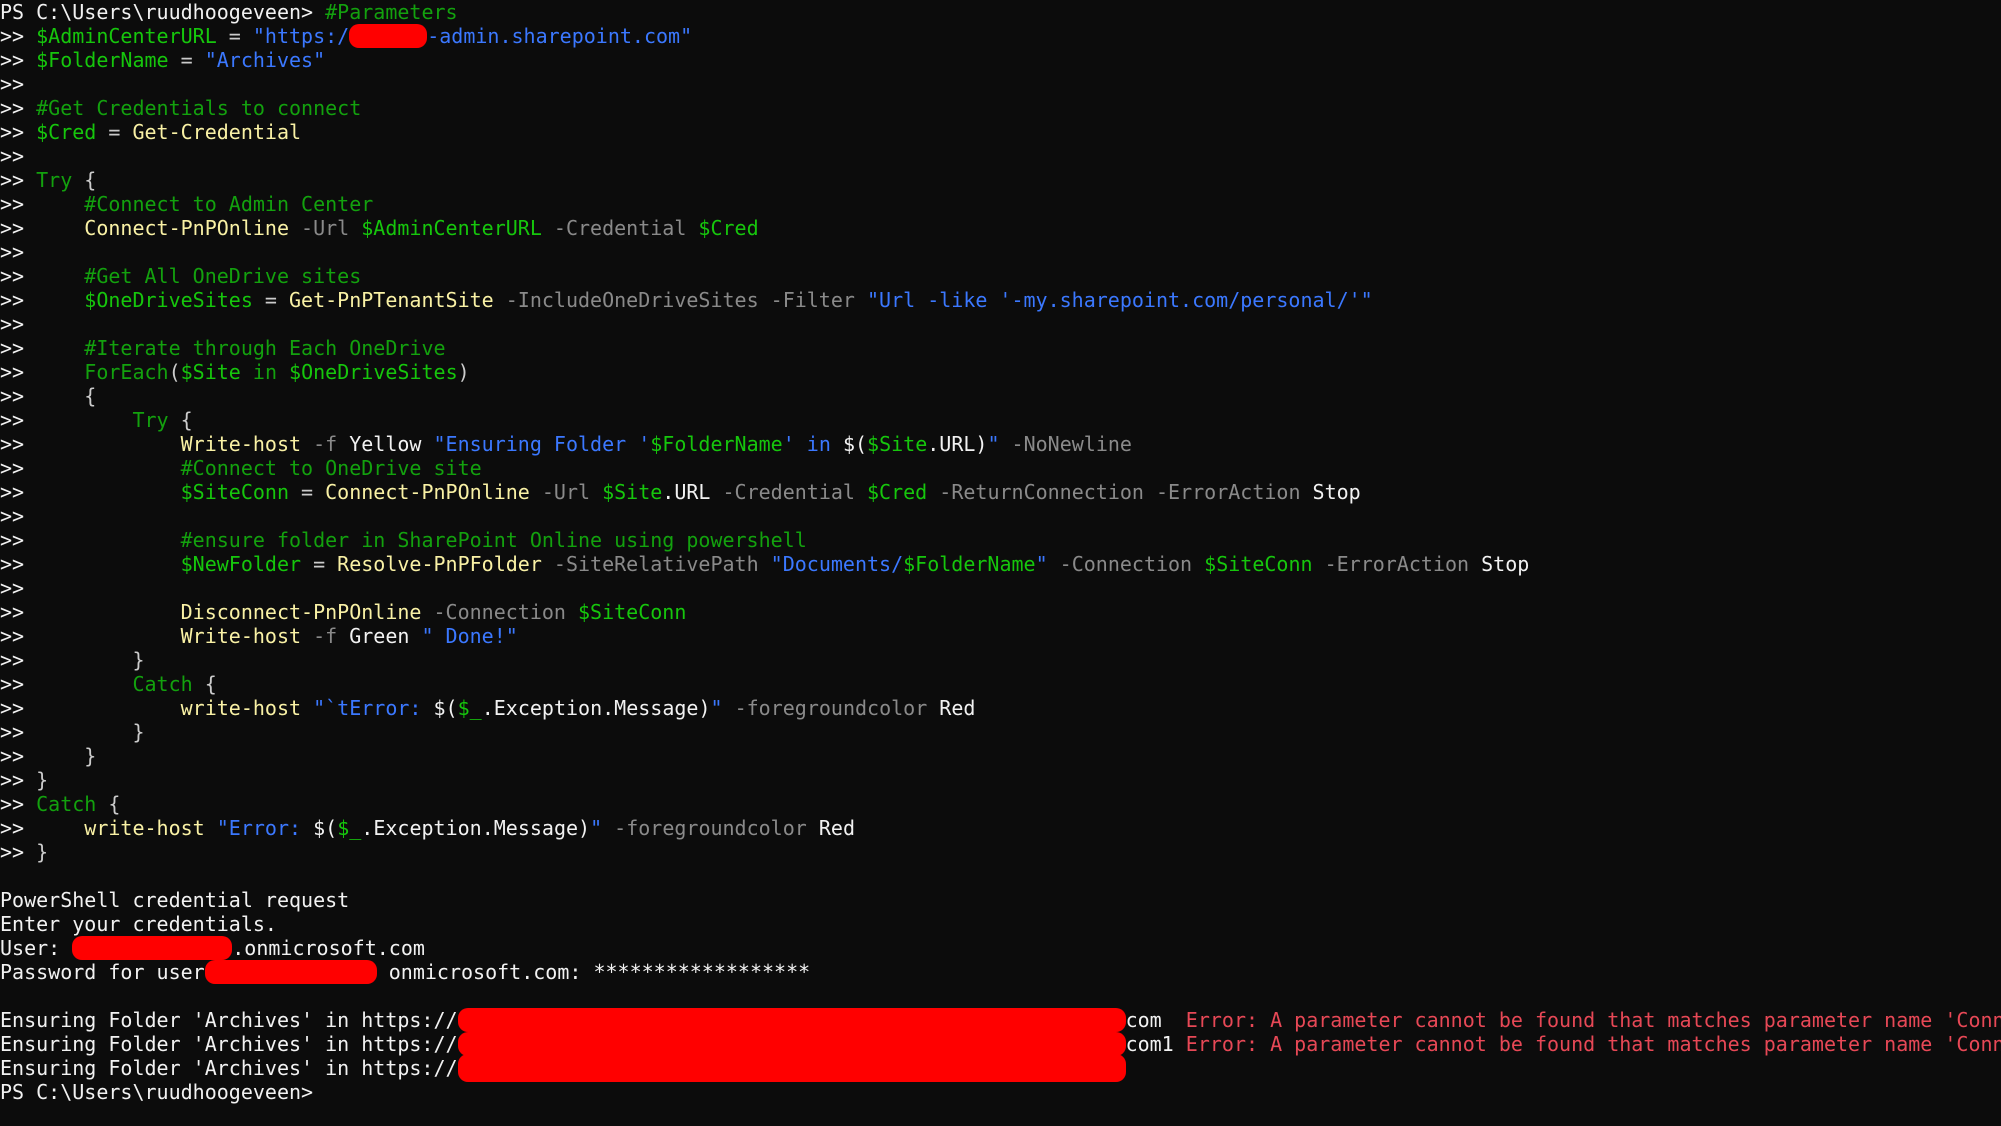  I want to click on terminal-line-comment-connect-od: >> #Connect to OneDrive site, so click(1000, 468).